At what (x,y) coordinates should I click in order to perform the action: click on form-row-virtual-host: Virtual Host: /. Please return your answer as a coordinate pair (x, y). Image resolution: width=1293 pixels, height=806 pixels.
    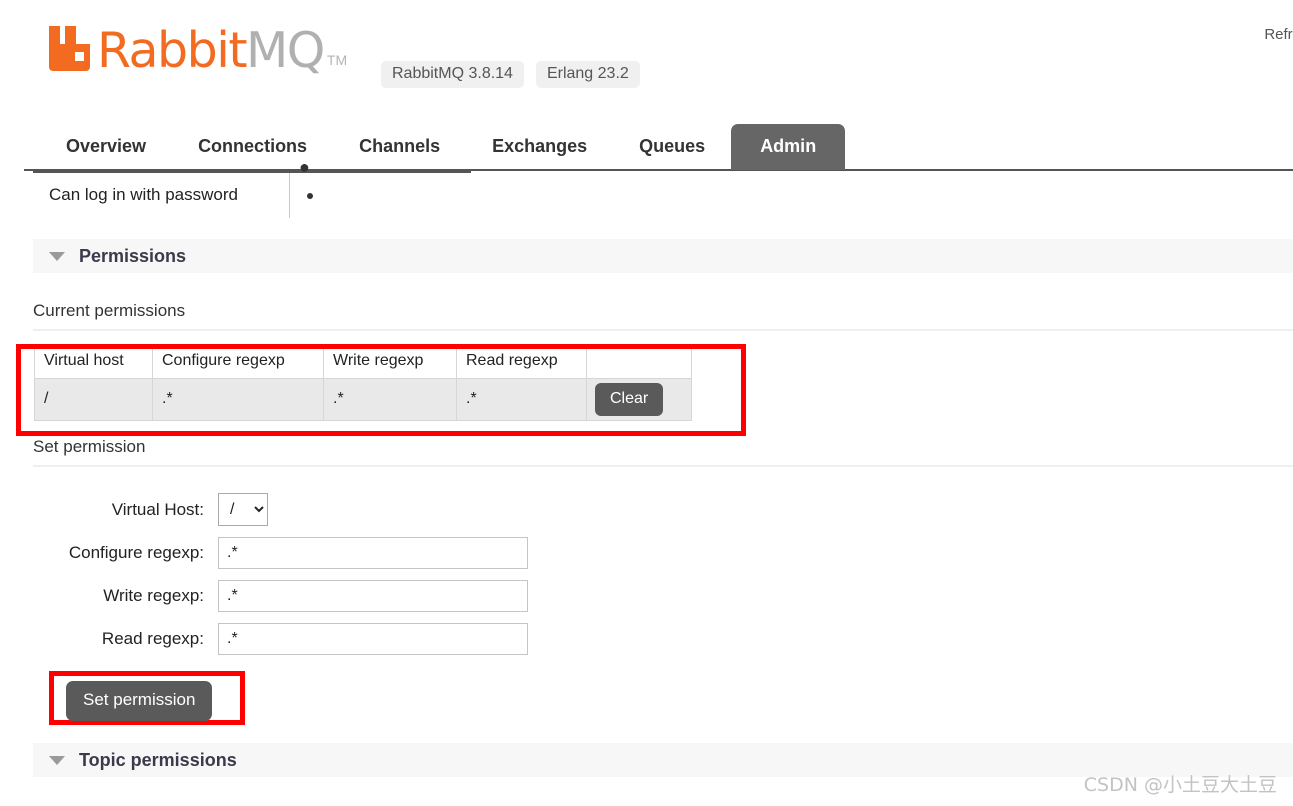
    Looking at the image, I should click on (663, 509).